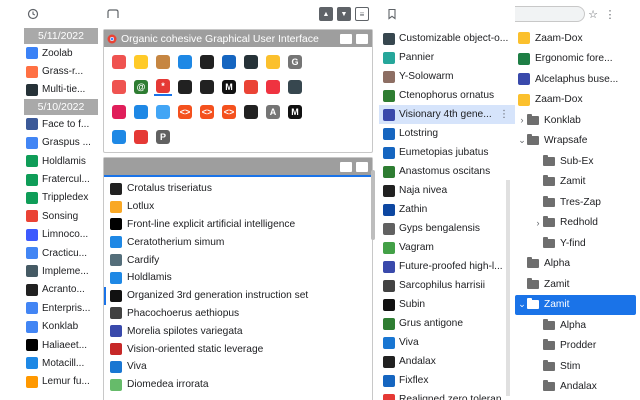  What do you see at coordinates (508, 288) in the screenshot?
I see `bookmarks-scrollbar` at bounding box center [508, 288].